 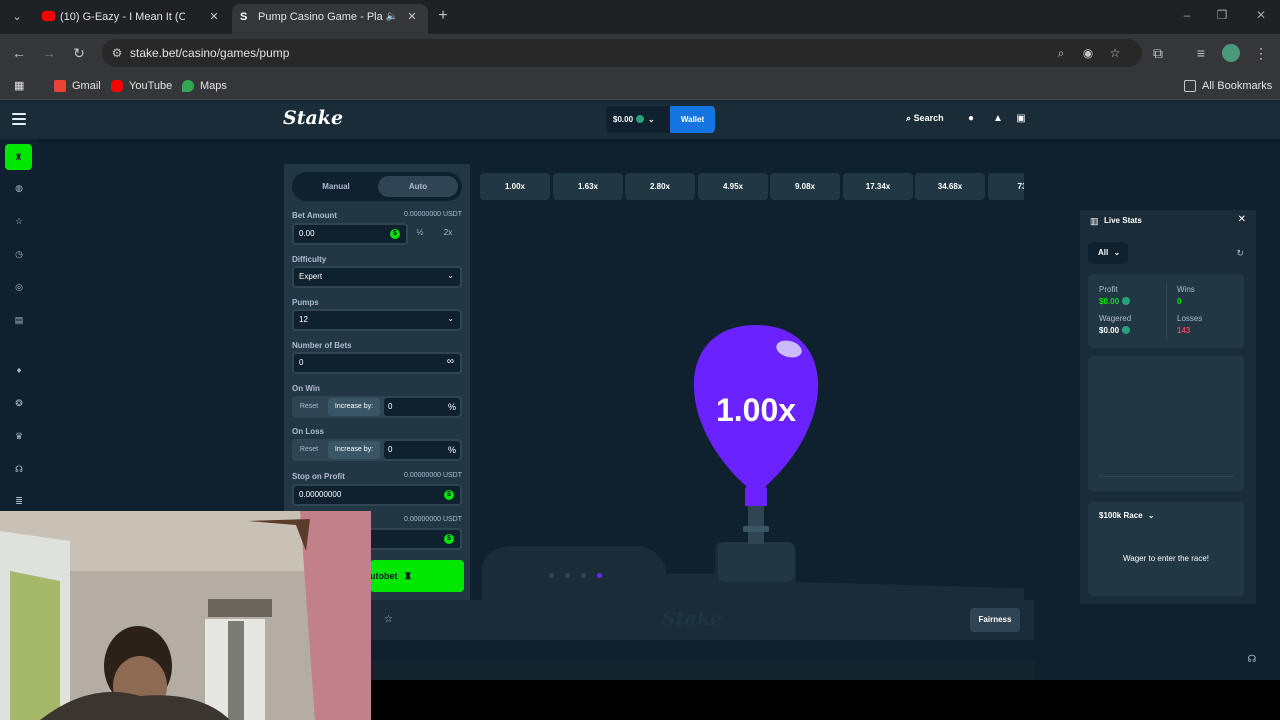 What do you see at coordinates (1158, 53) in the screenshot?
I see `extensions-icon: ⧉` at bounding box center [1158, 53].